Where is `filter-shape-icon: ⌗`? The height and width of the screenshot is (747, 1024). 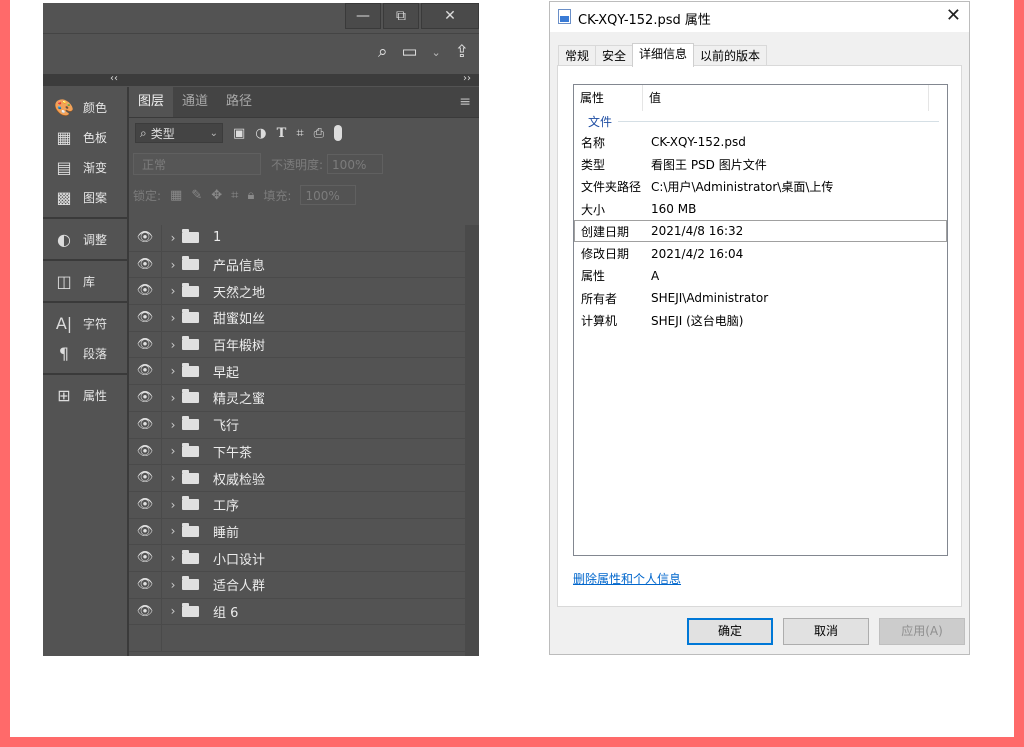
filter-shape-icon: ⌗ is located at coordinates (299, 133).